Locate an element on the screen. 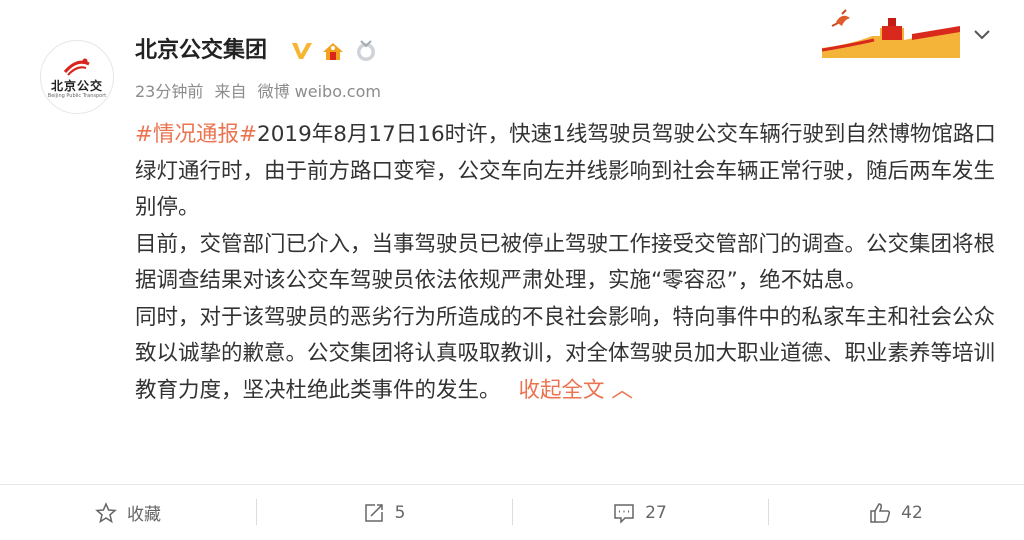  like-count: 42 is located at coordinates (912, 512).